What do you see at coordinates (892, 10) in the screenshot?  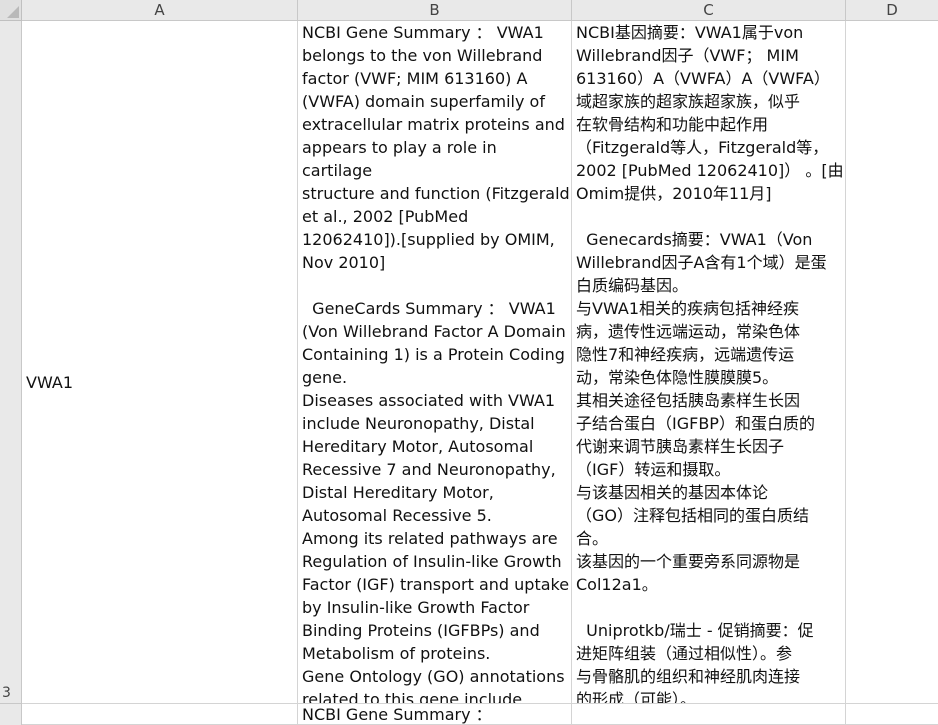 I see `column-header-d: D` at bounding box center [892, 10].